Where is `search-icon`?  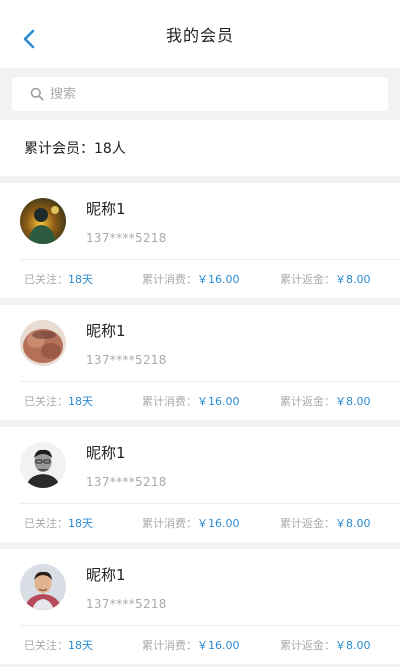
search-icon is located at coordinates (37, 94).